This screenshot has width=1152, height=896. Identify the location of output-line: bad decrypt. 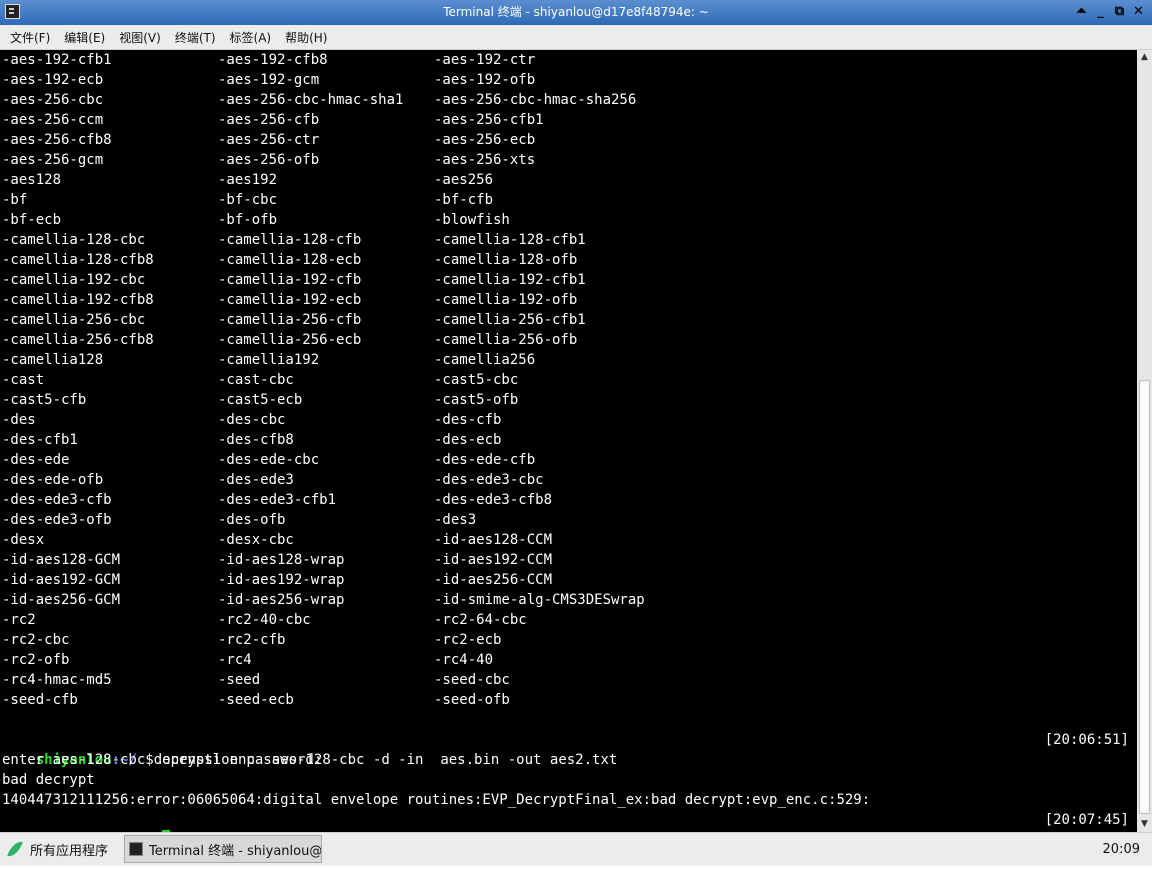
(48, 780).